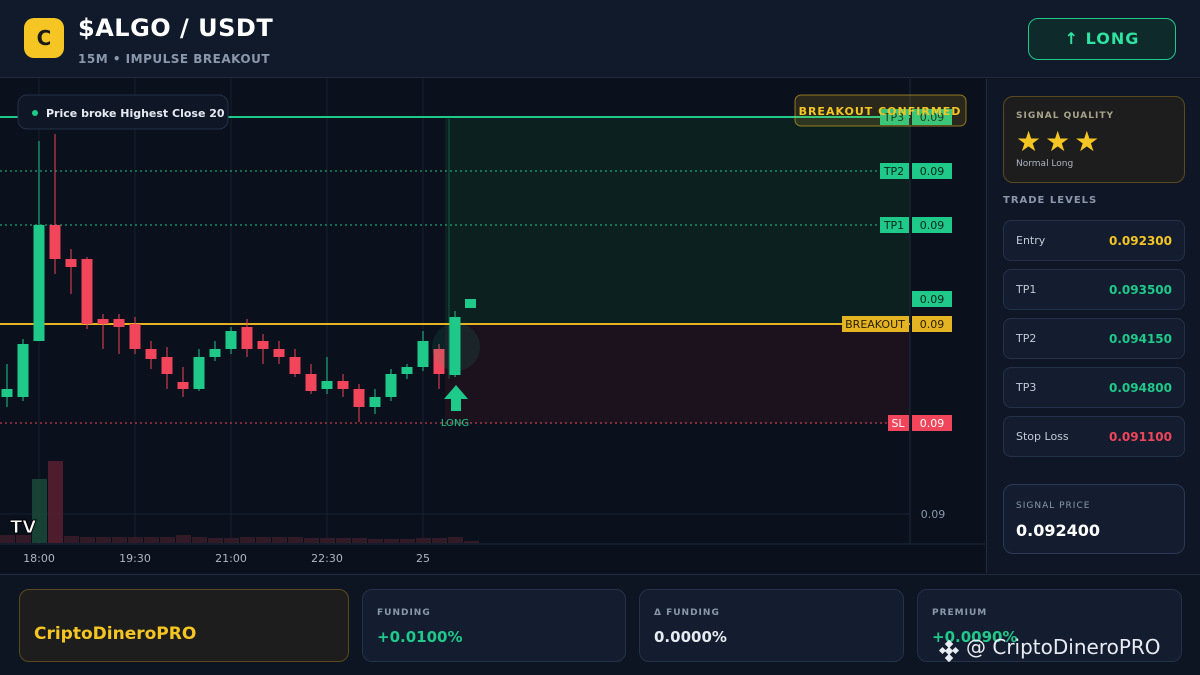 The width and height of the screenshot is (1200, 675). I want to click on level-value: 0.094800, so click(1140, 388).